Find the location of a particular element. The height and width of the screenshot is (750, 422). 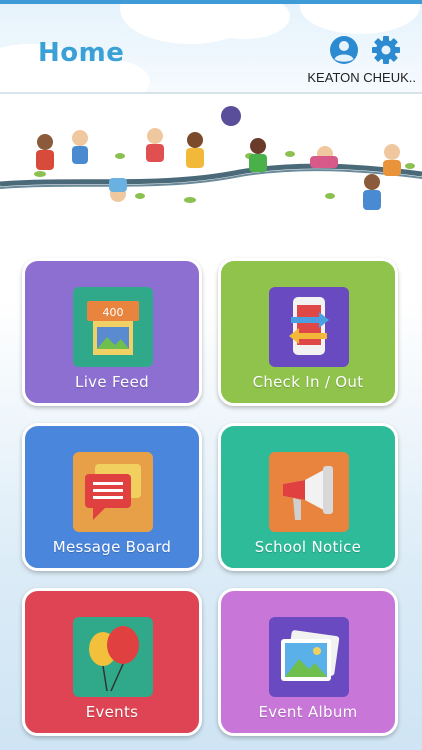

event-album-tile: Event Album is located at coordinates (308, 662).